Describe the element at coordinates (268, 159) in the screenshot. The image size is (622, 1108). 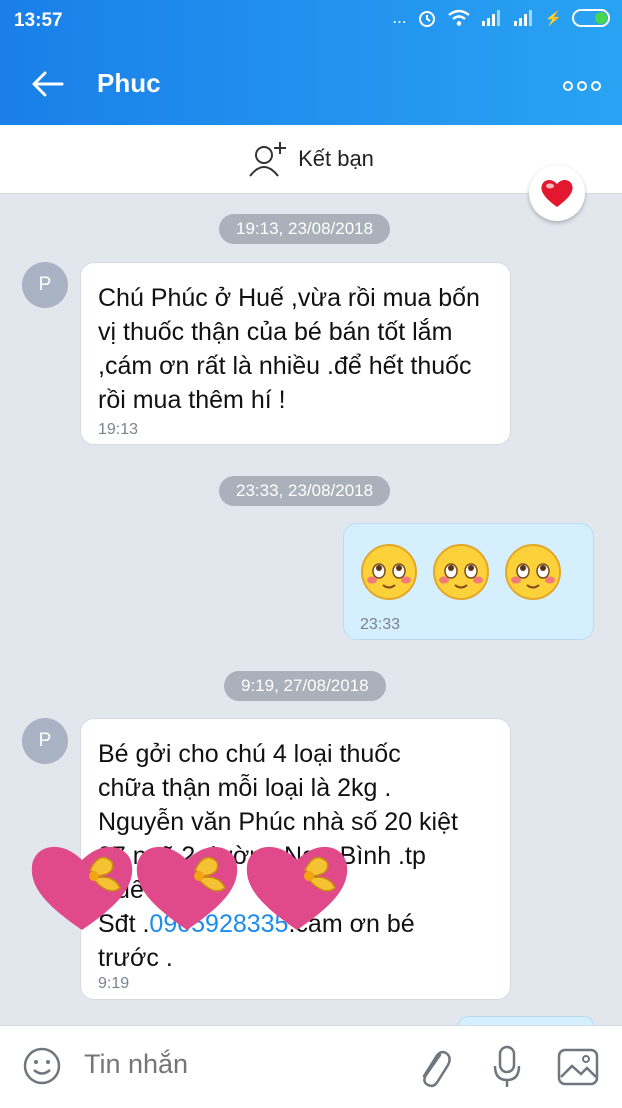
I see `add-friend-icon` at that location.